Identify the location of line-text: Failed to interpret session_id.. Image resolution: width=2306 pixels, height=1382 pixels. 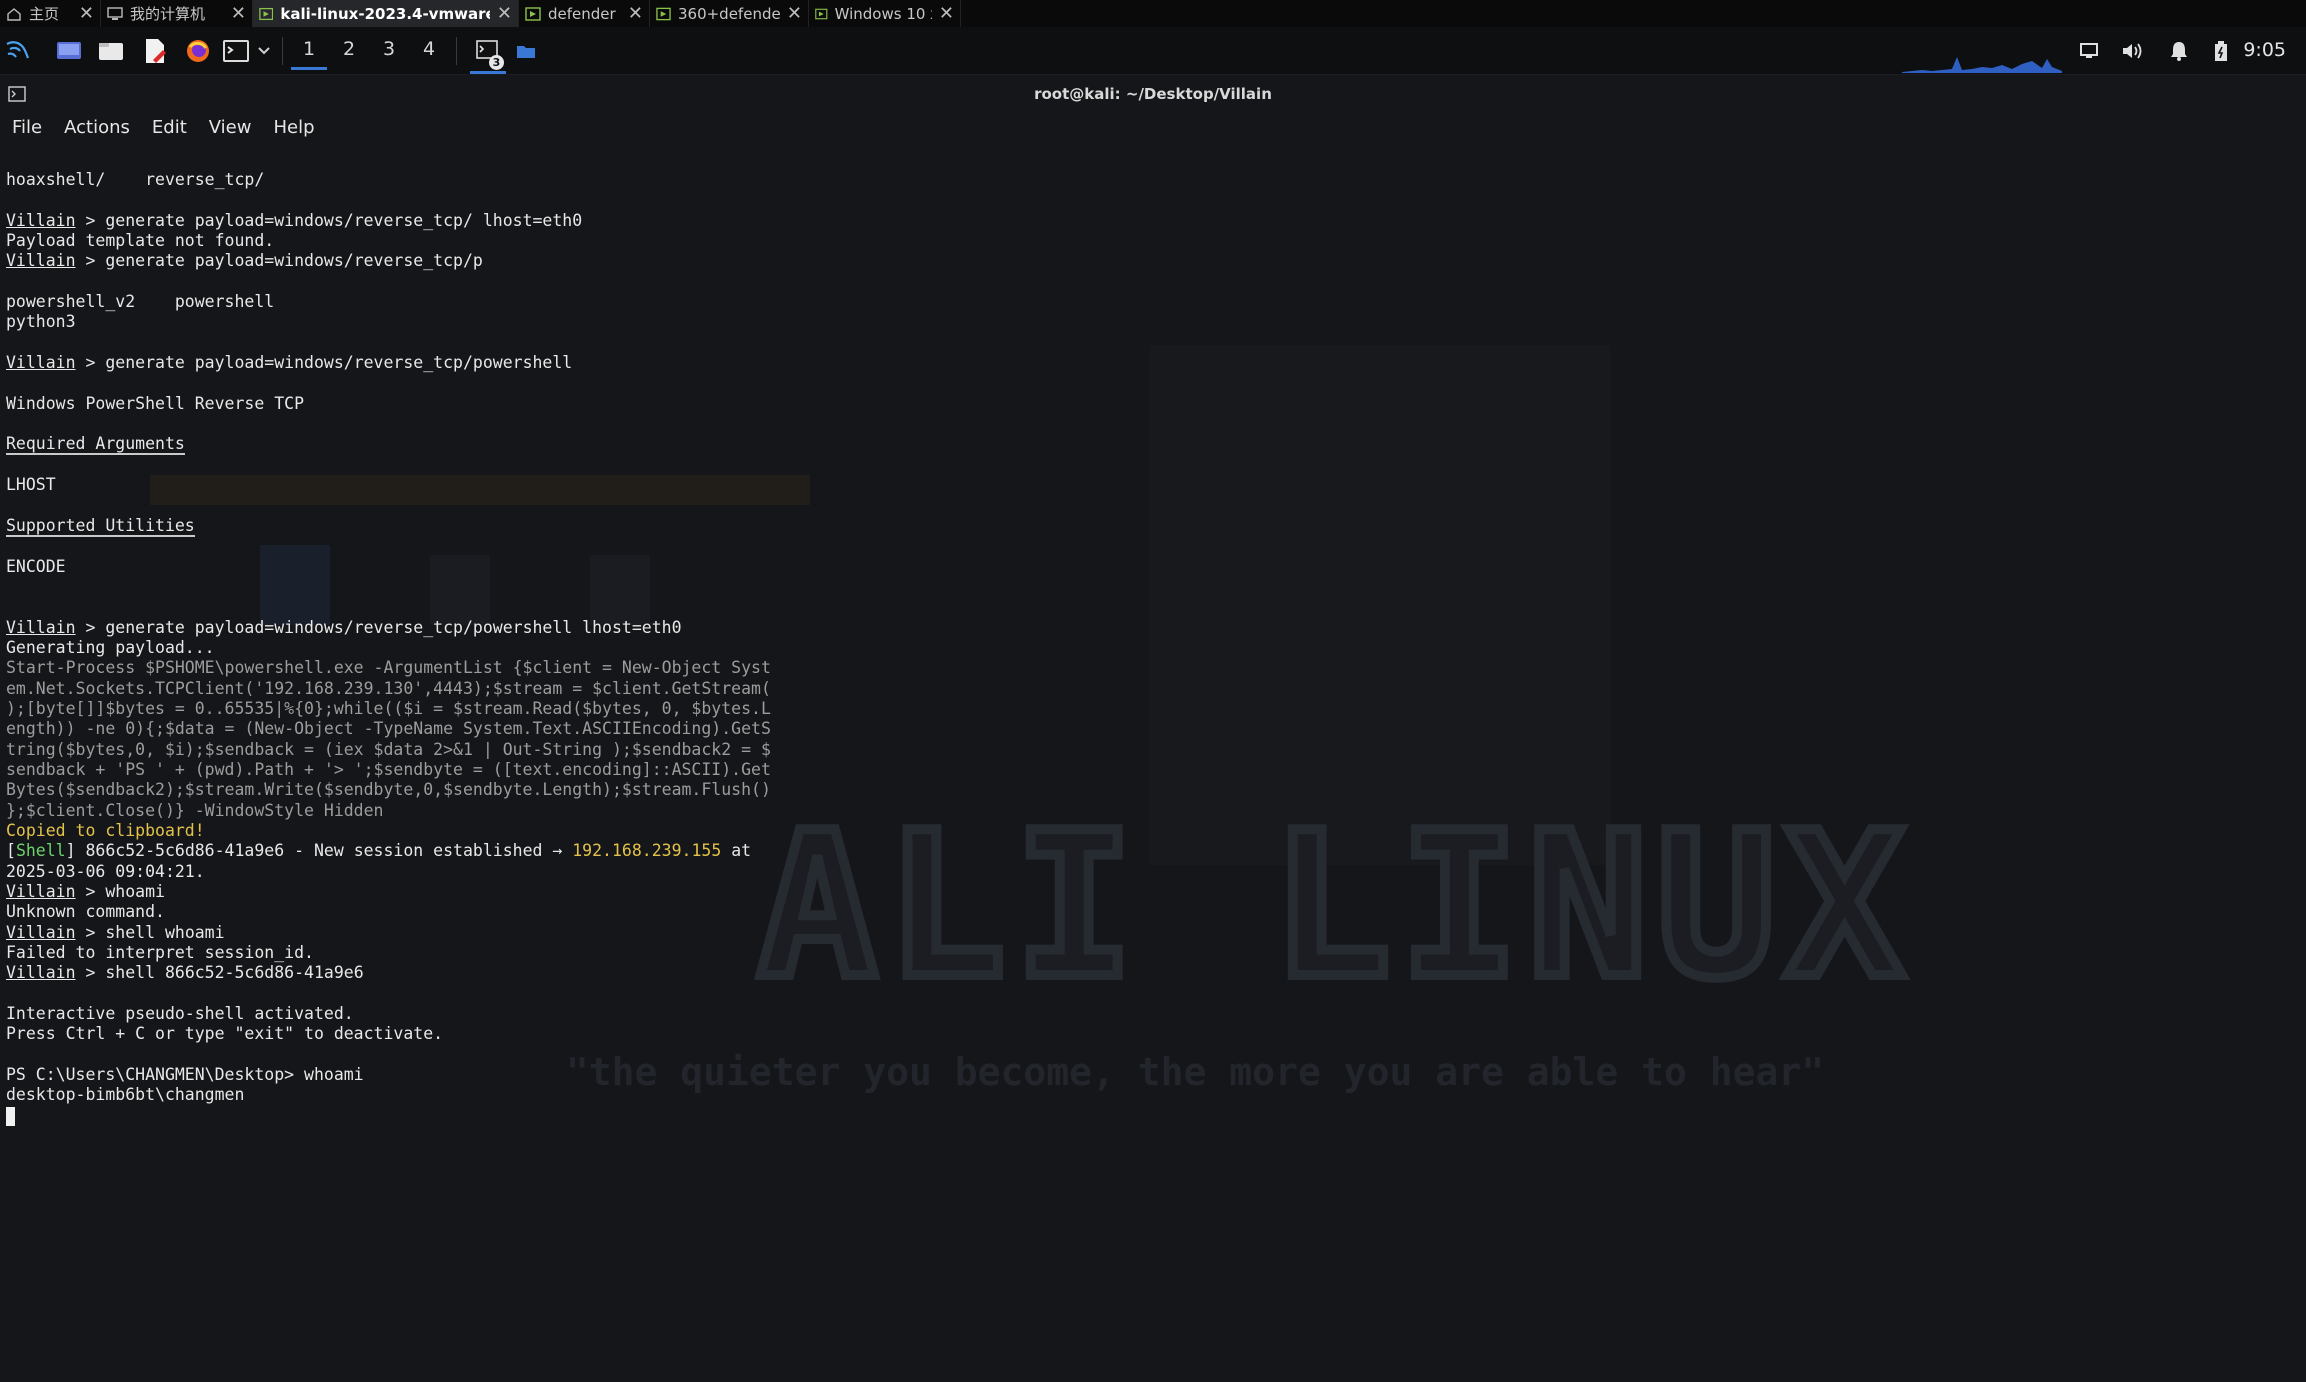
(160, 953).